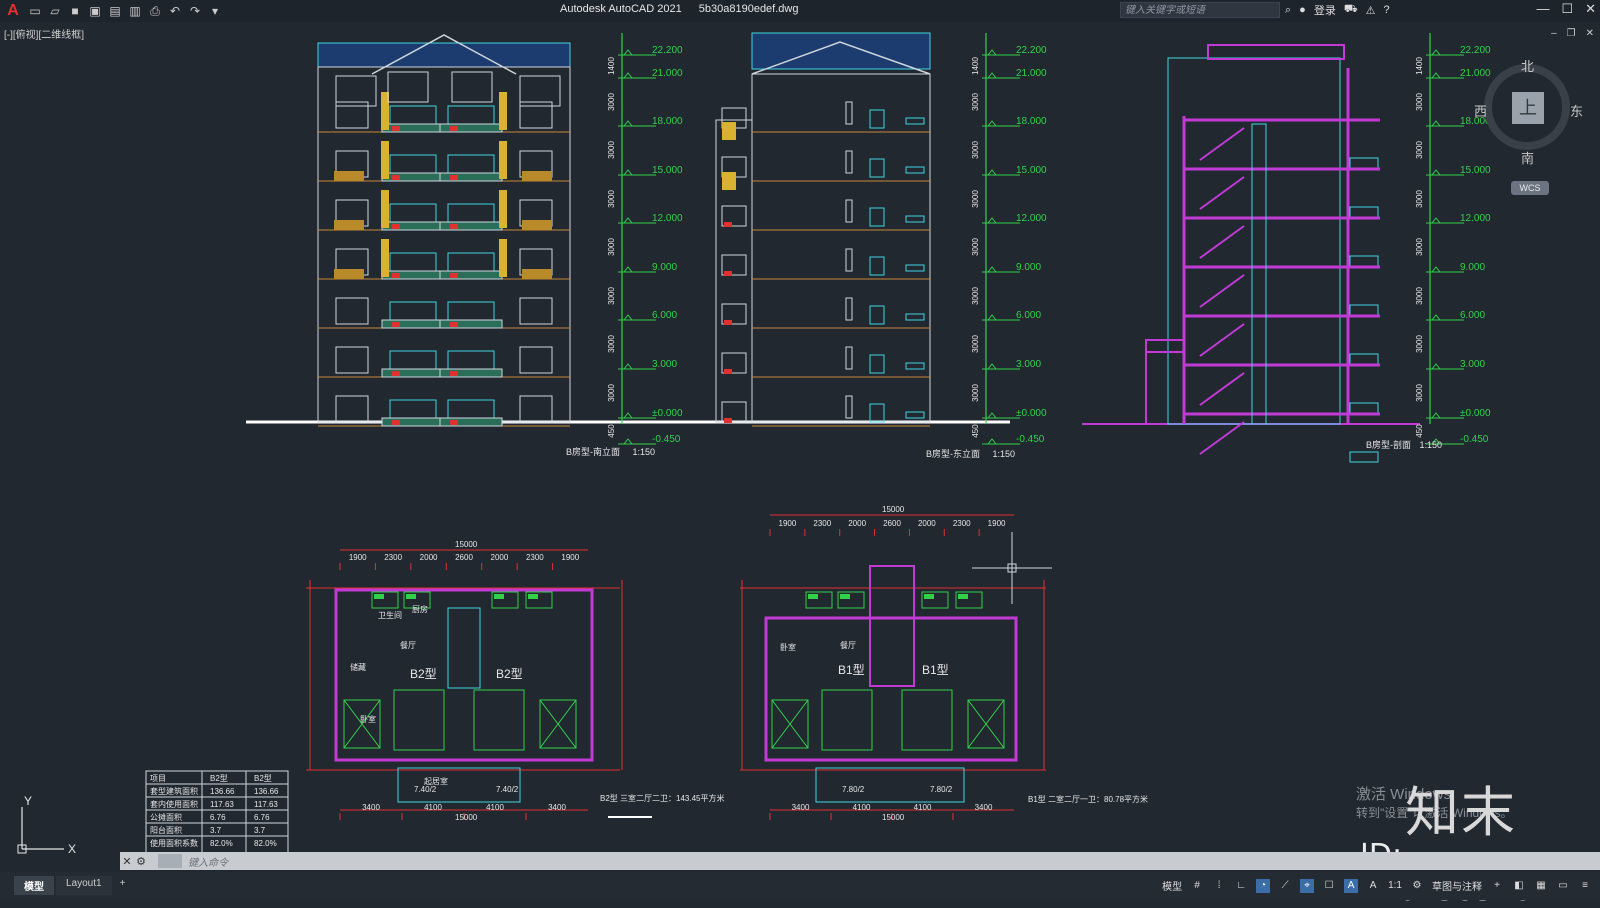 This screenshot has width=1600, height=908. I want to click on snap-icon: ⁞, so click(1219, 886).